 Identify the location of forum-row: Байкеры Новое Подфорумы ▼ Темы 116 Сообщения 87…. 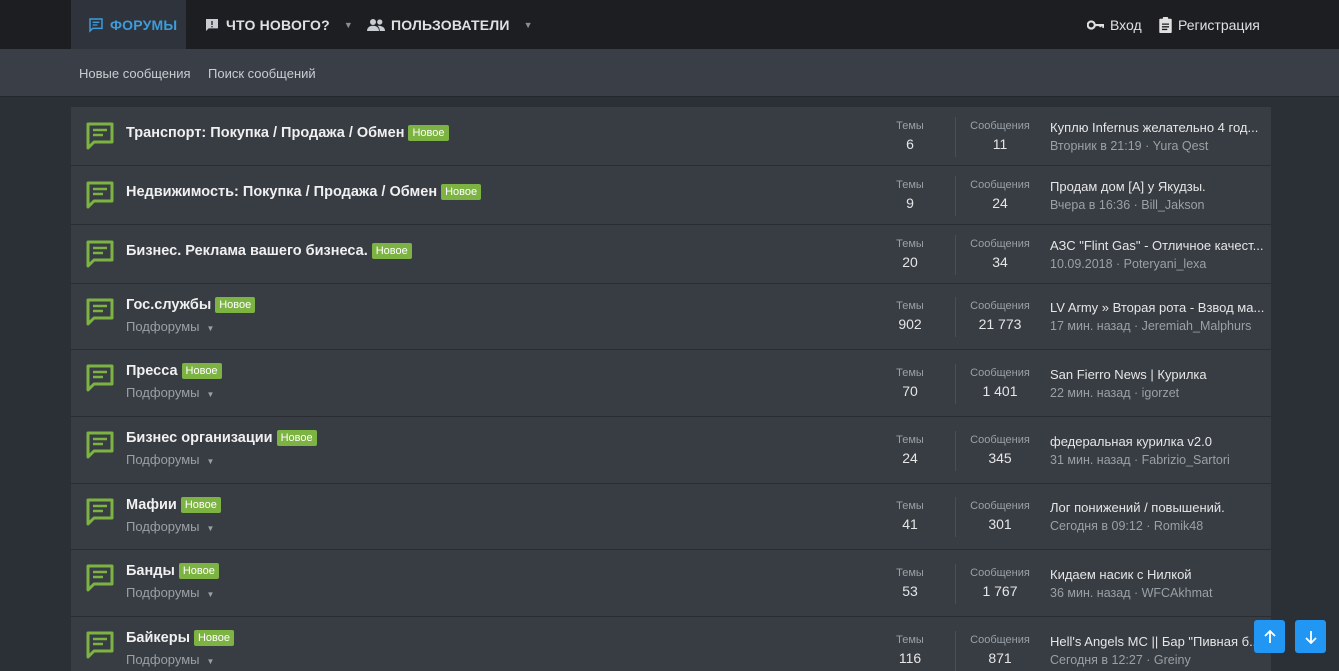
(671, 644).